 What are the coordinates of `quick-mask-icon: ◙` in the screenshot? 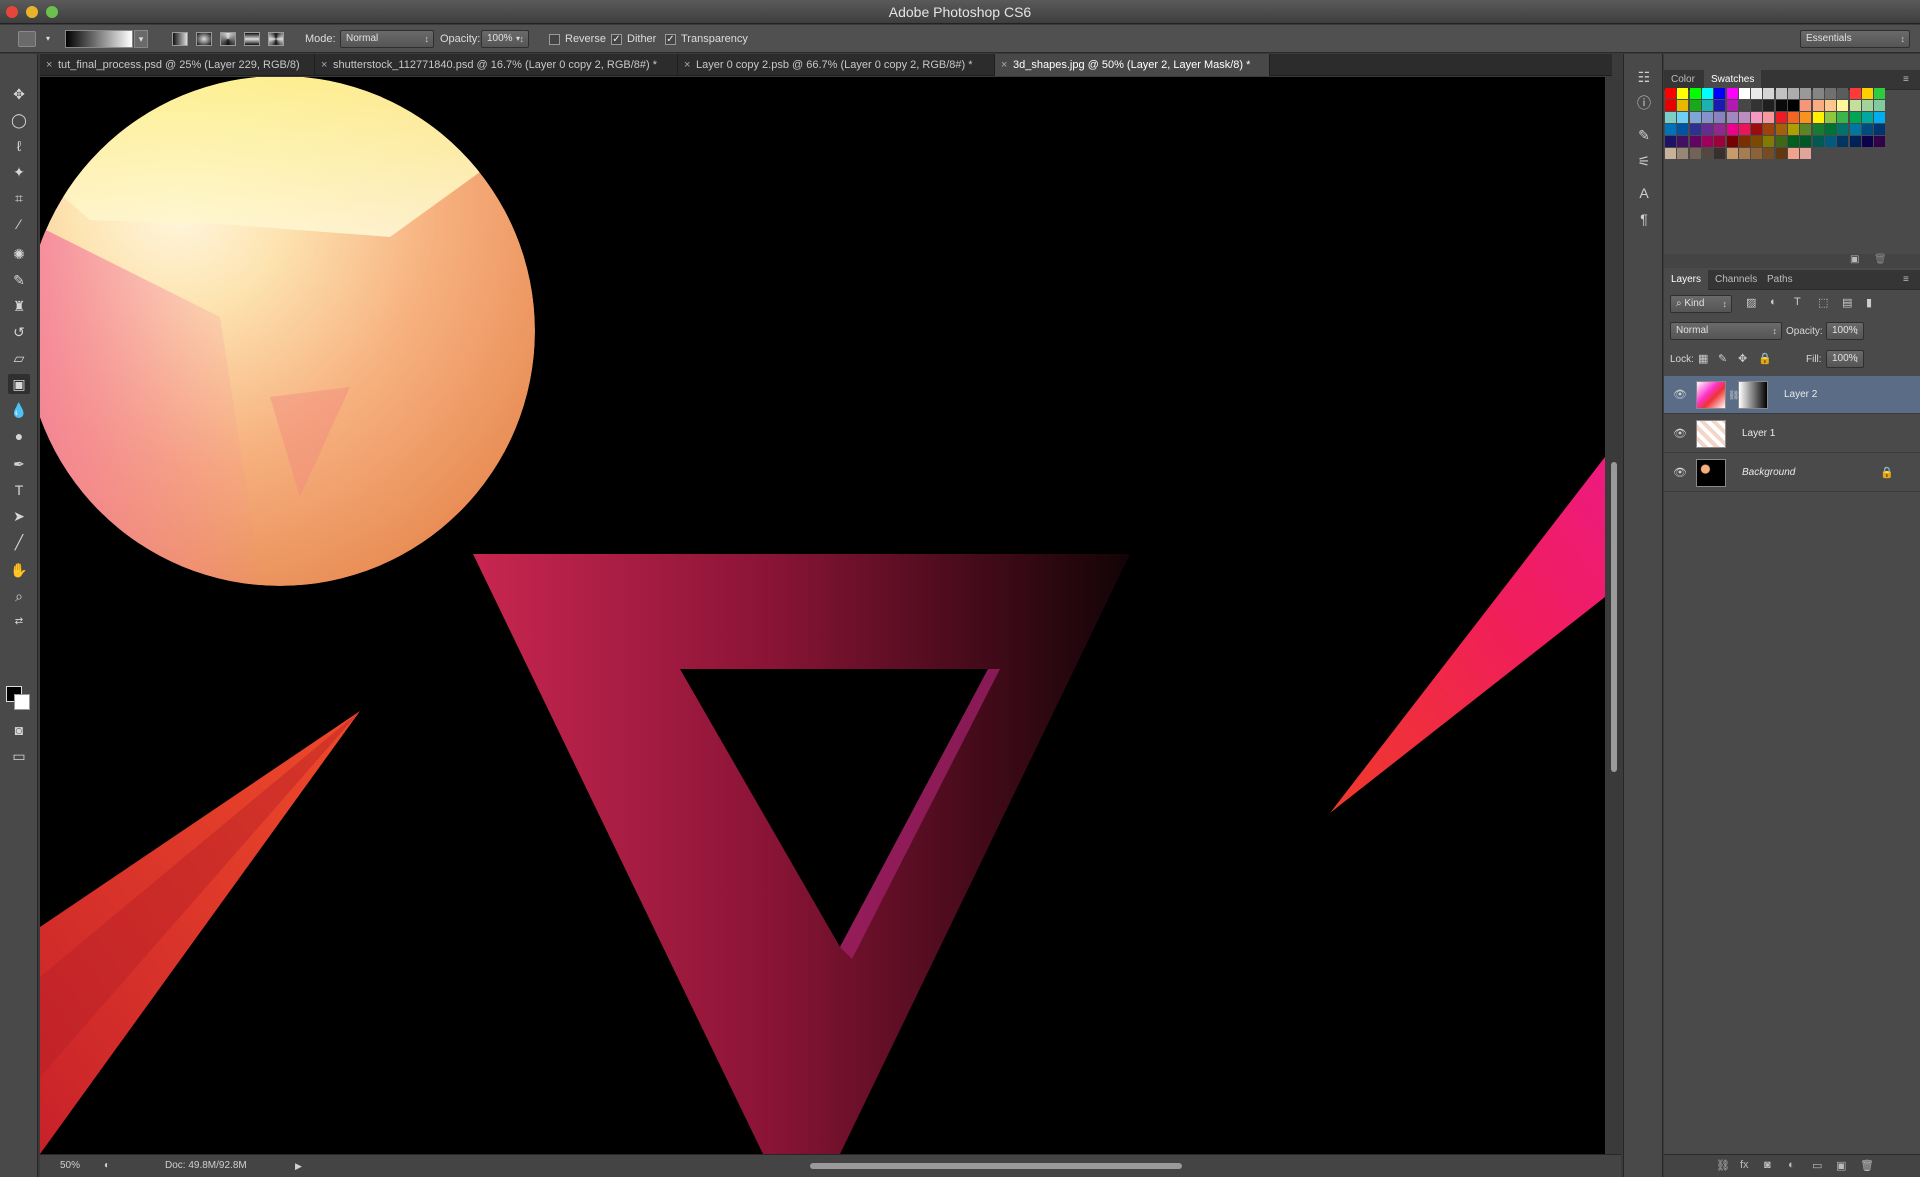 It's located at (19, 730).